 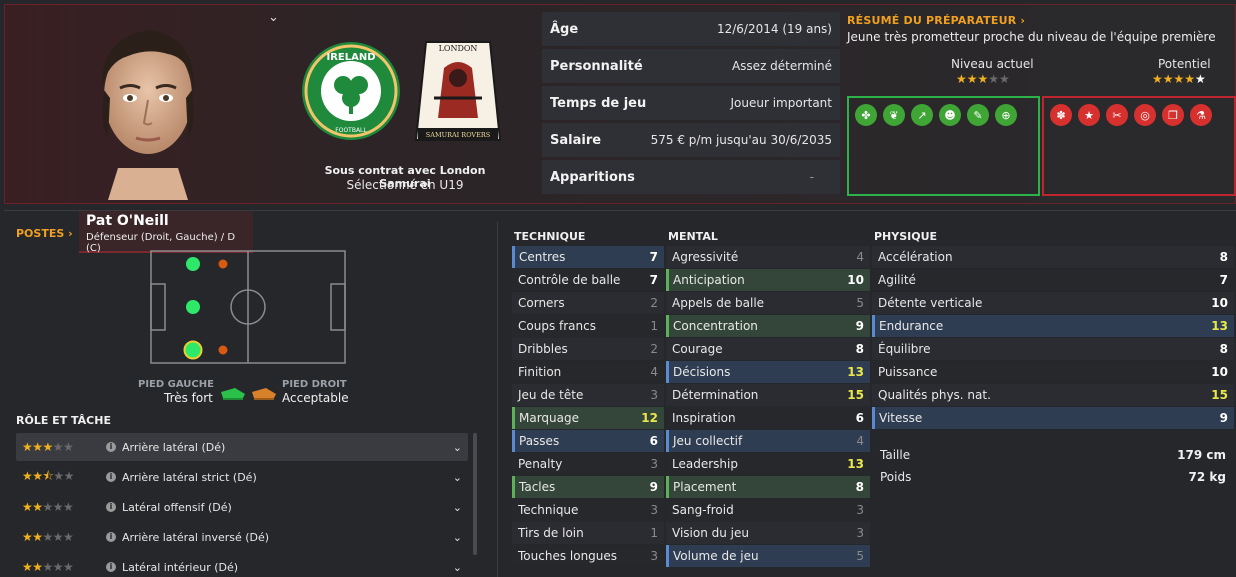 What do you see at coordinates (649, 418) in the screenshot?
I see `attribute-value: 12` at bounding box center [649, 418].